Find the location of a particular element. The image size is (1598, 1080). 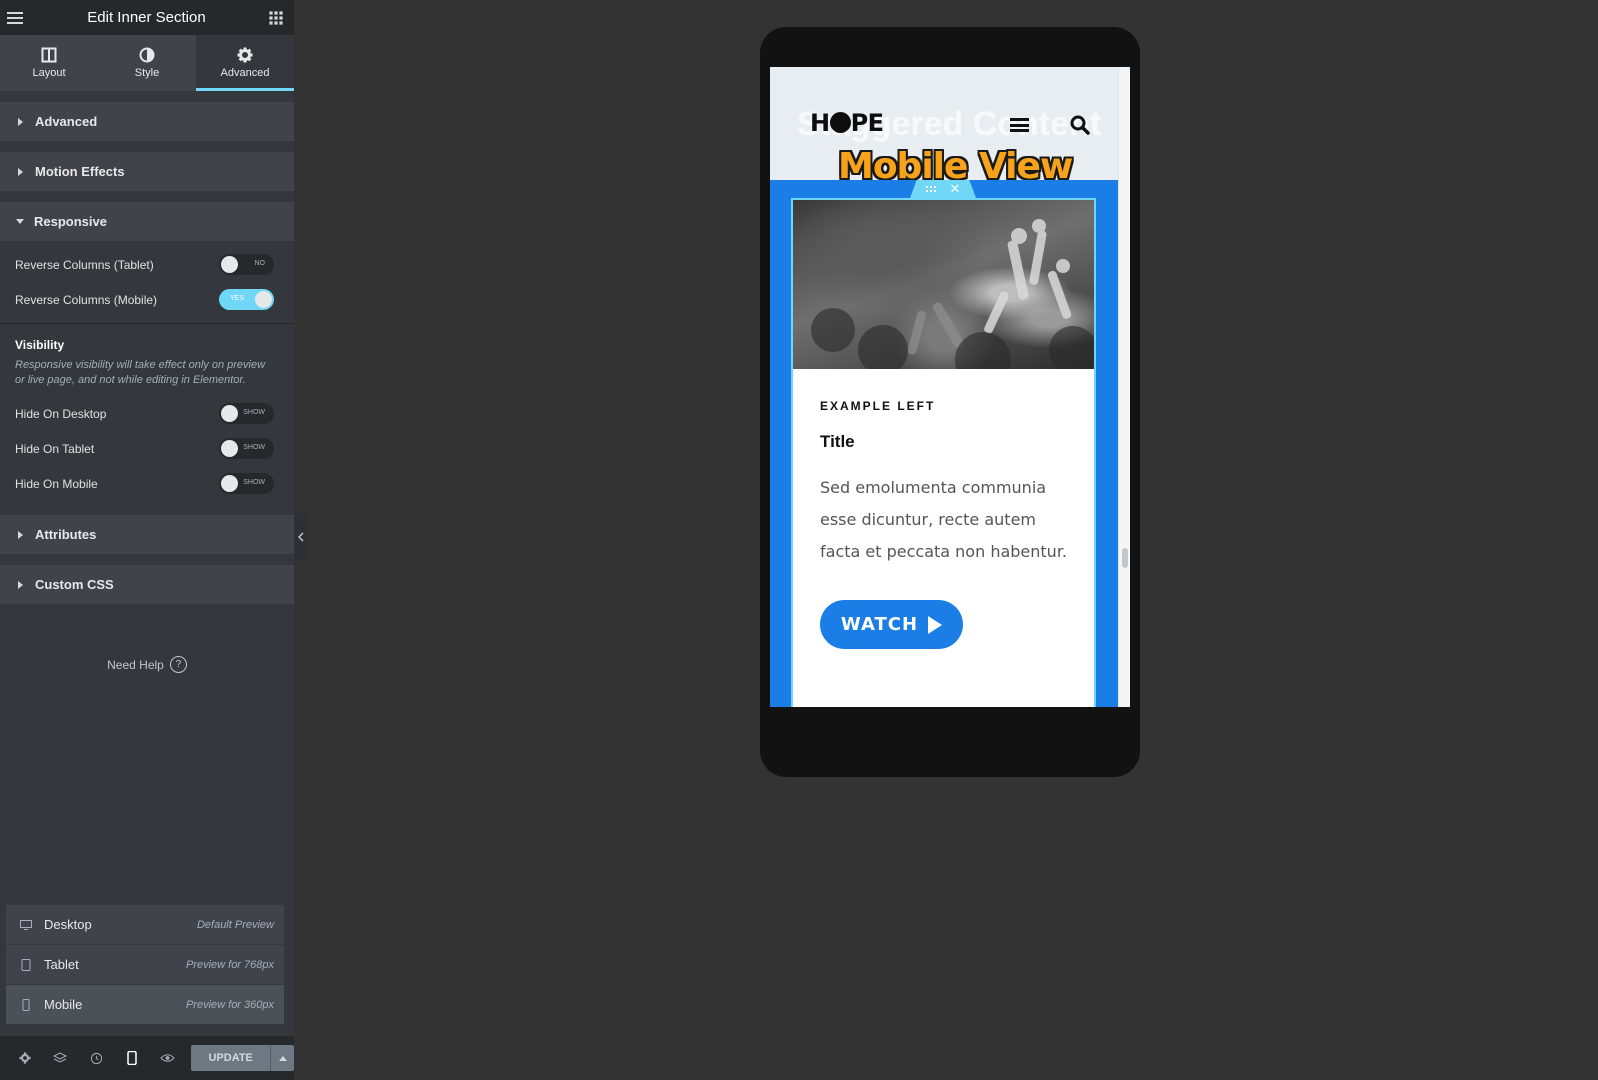

layout-icon is located at coordinates (49, 55).